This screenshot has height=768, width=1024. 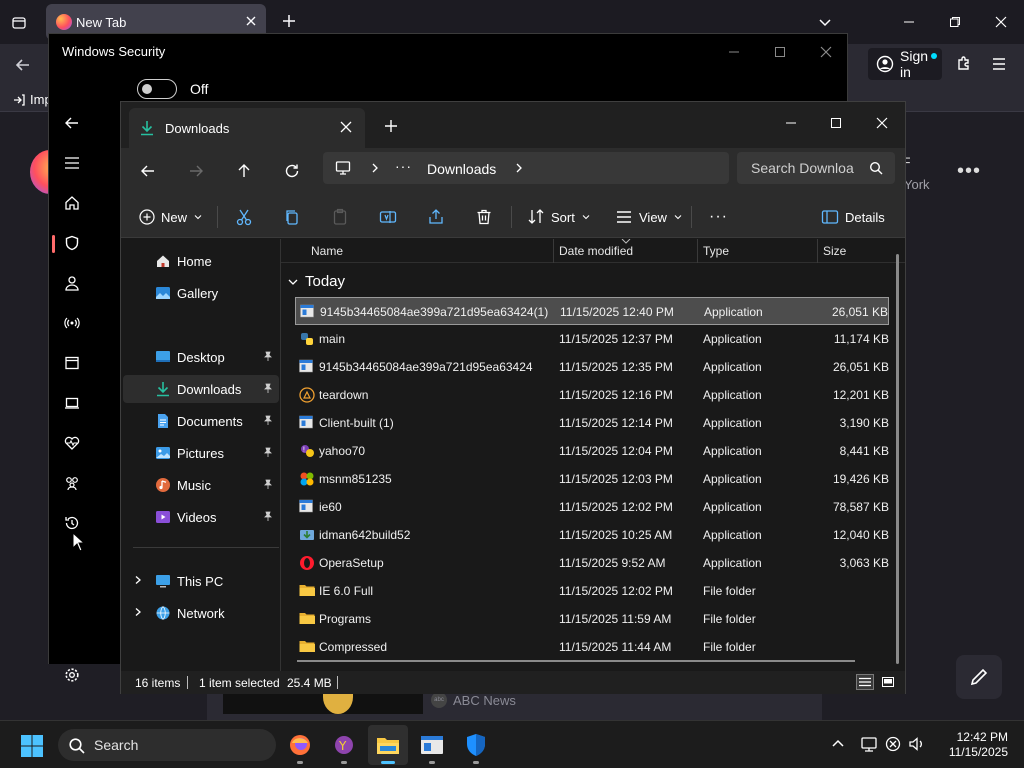 I want to click on breadcrumb-downloads: Downloads, so click(x=461, y=169).